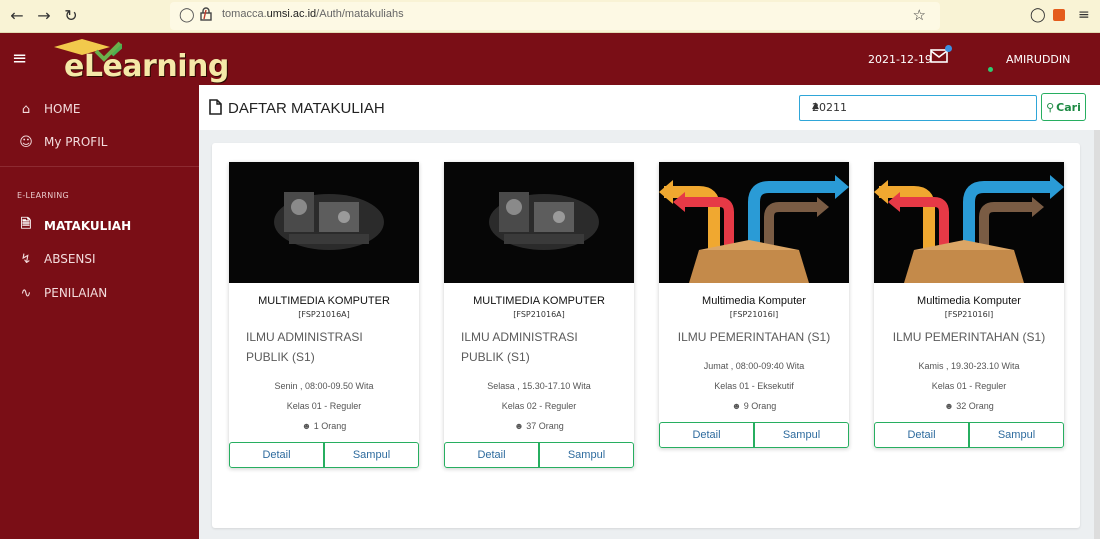 The width and height of the screenshot is (1100, 539). I want to click on notification-dot, so click(948, 48).